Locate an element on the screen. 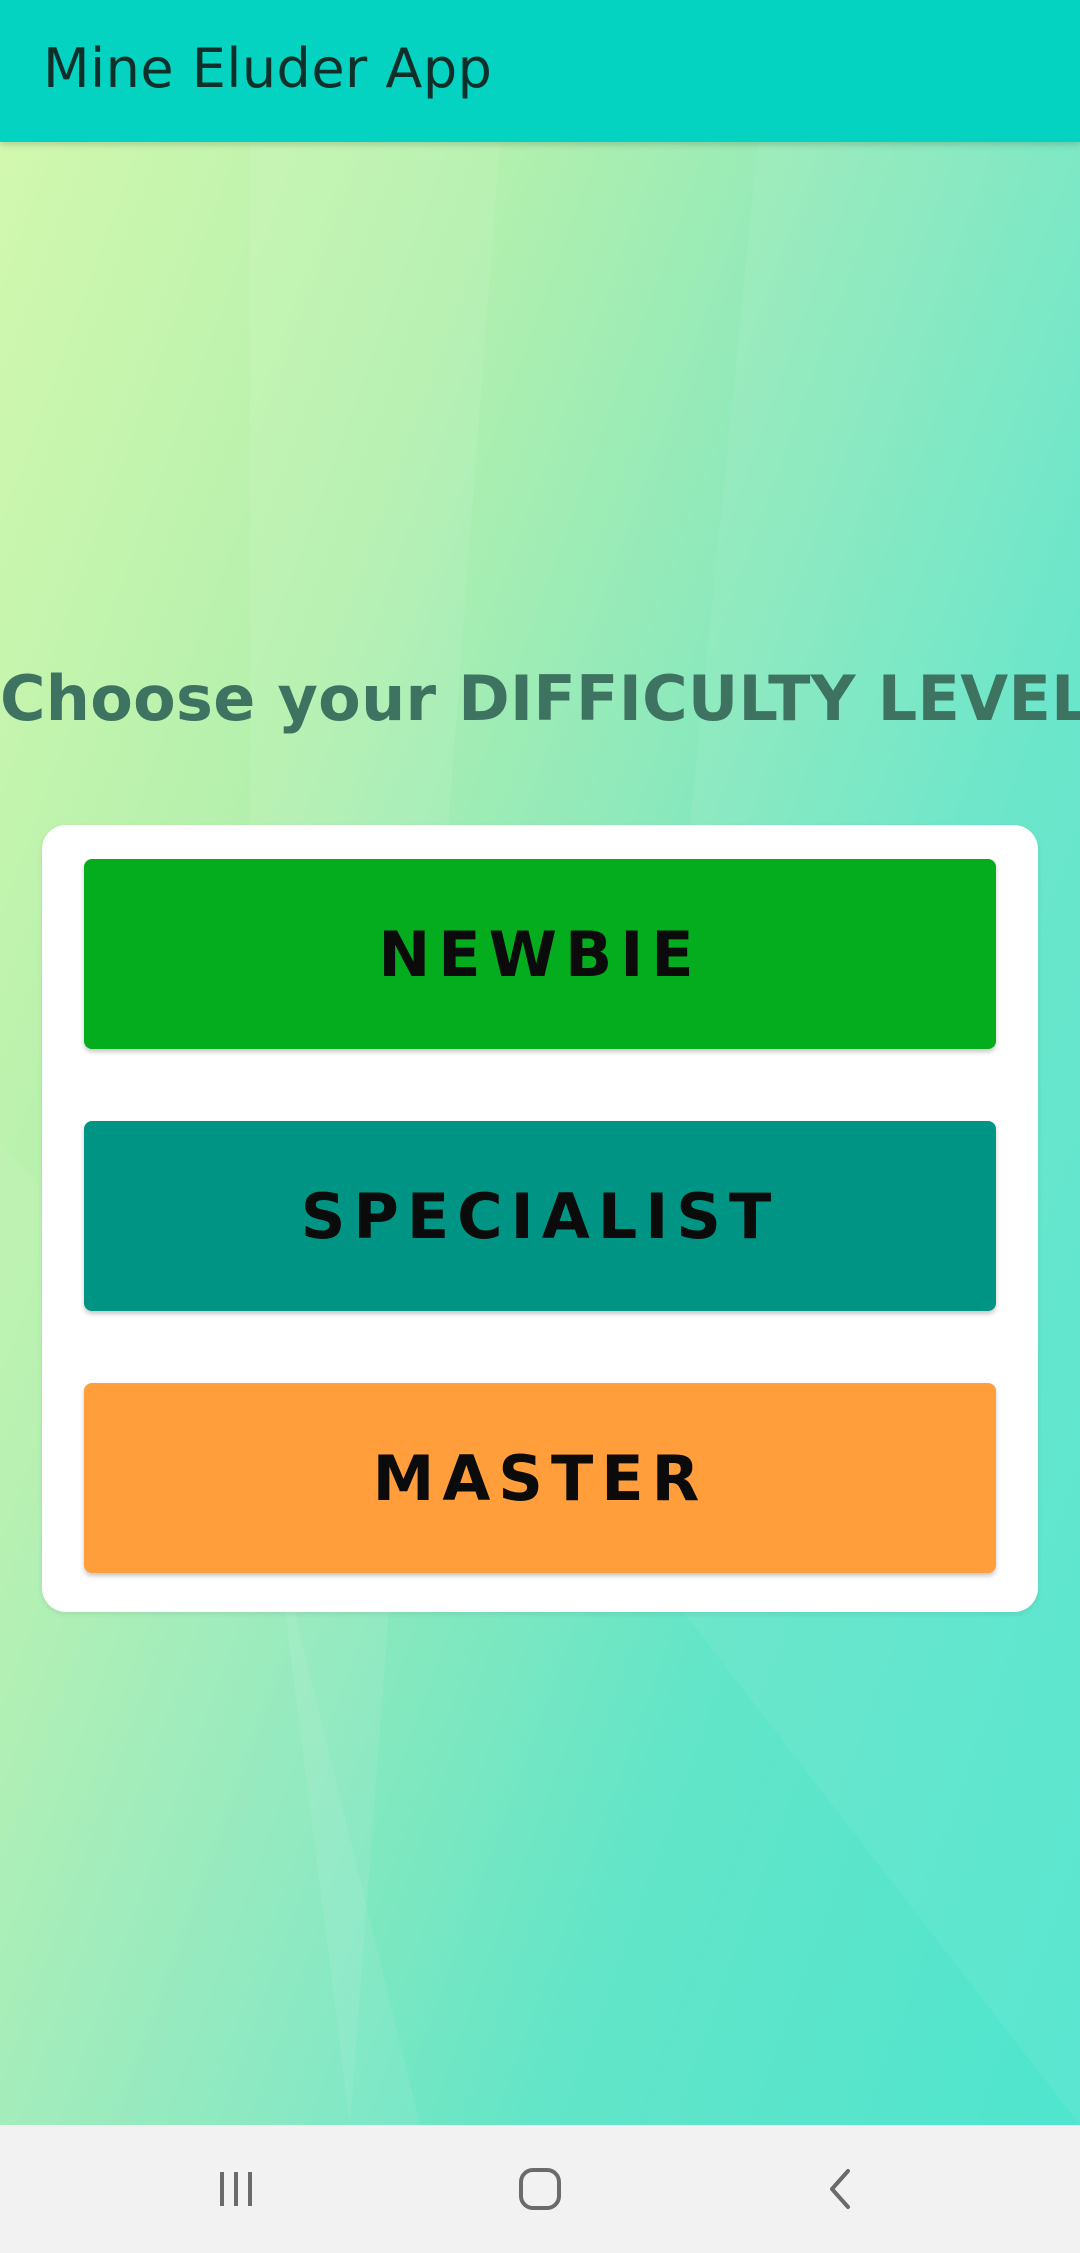 The height and width of the screenshot is (2253, 1080). home-button is located at coordinates (540, 2189).